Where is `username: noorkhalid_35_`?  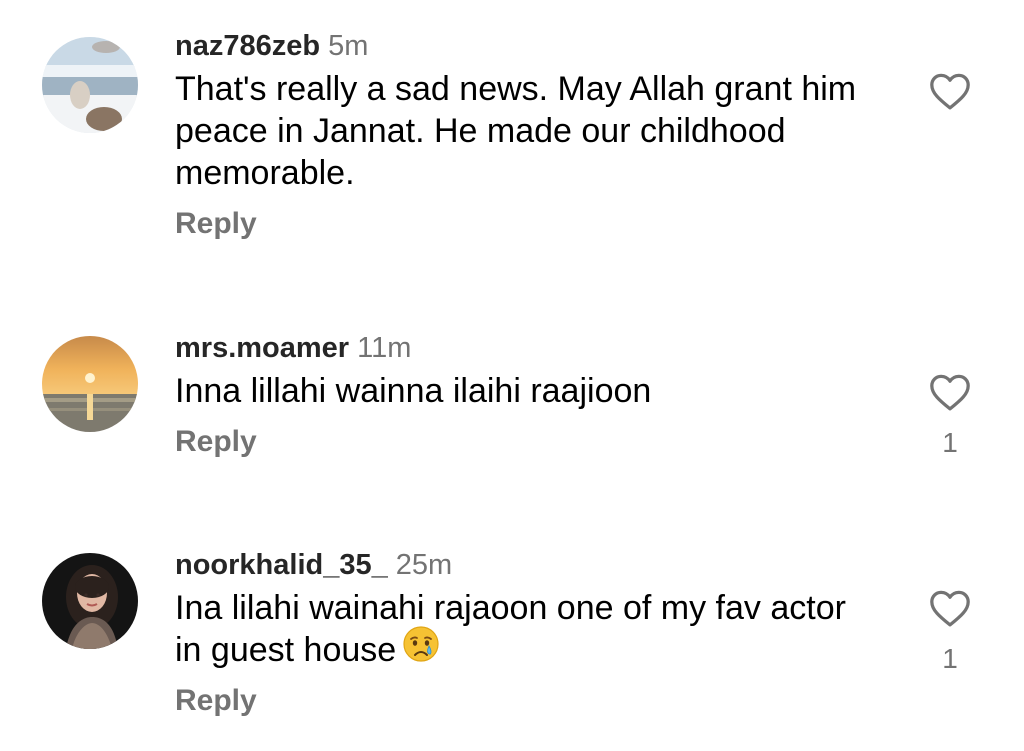
username: noorkhalid_35_ is located at coordinates (281, 565).